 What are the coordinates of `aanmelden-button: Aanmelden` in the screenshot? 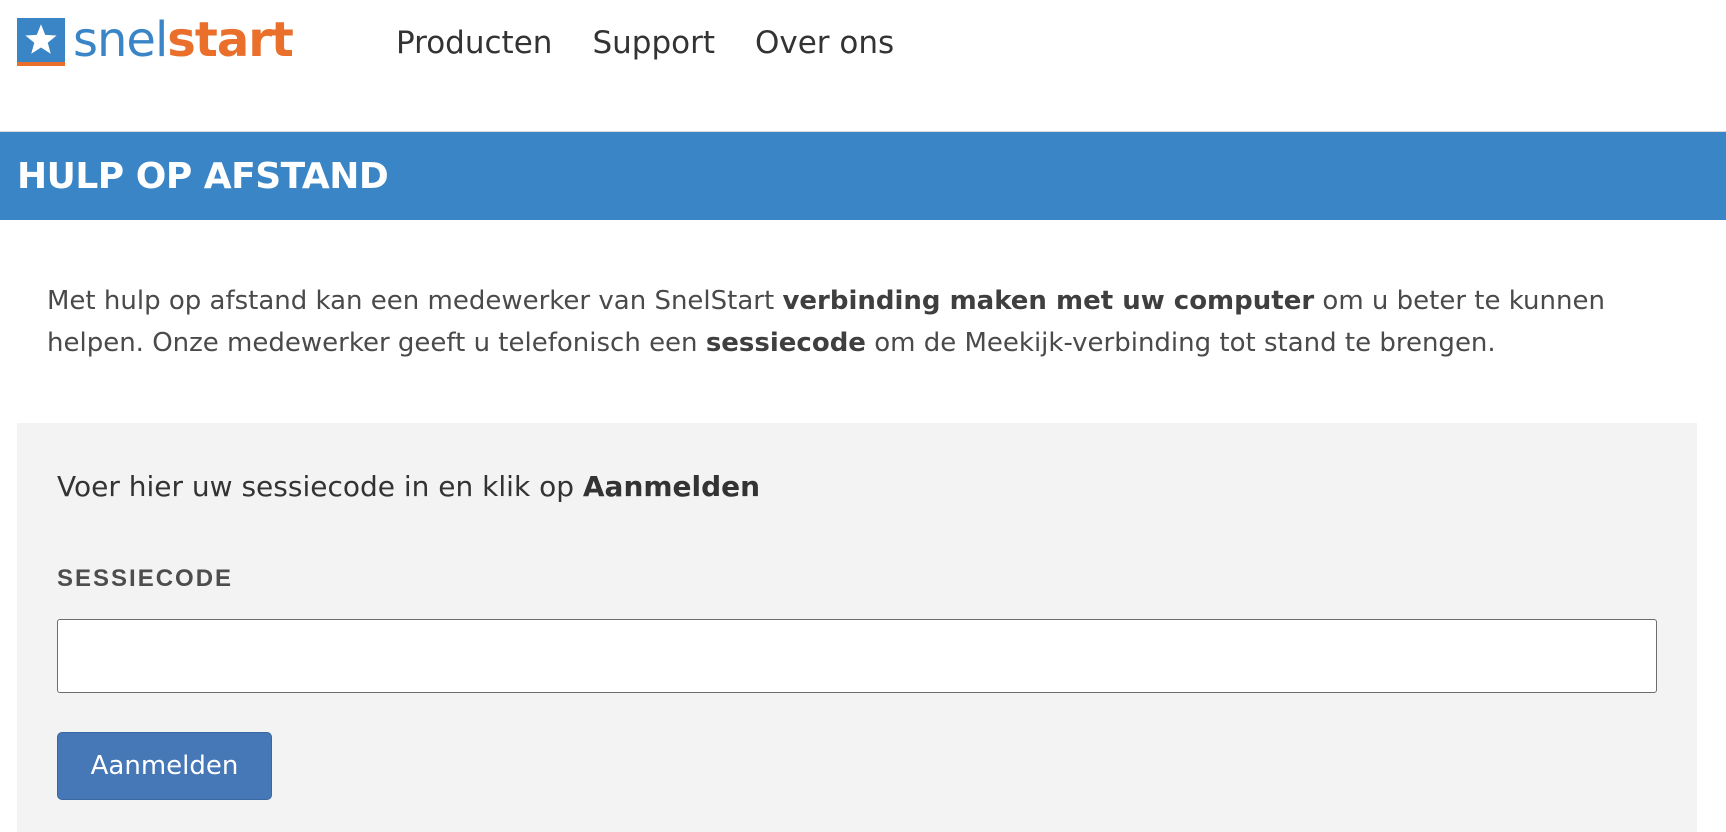 It's located at (164, 766).